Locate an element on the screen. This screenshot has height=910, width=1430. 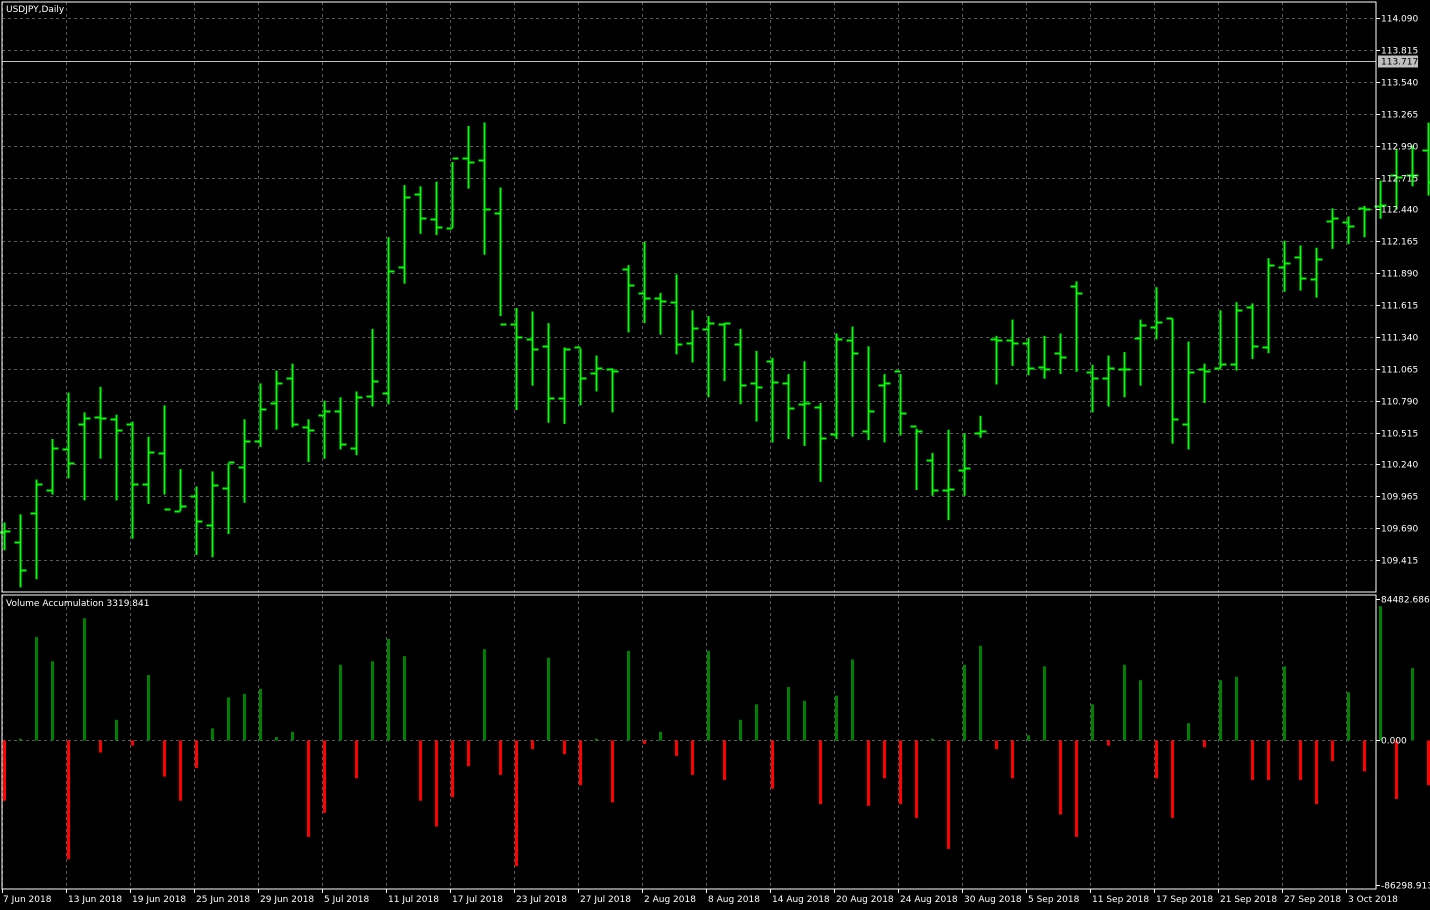
price-tick-label: 110.240 is located at coordinates (1399, 466).